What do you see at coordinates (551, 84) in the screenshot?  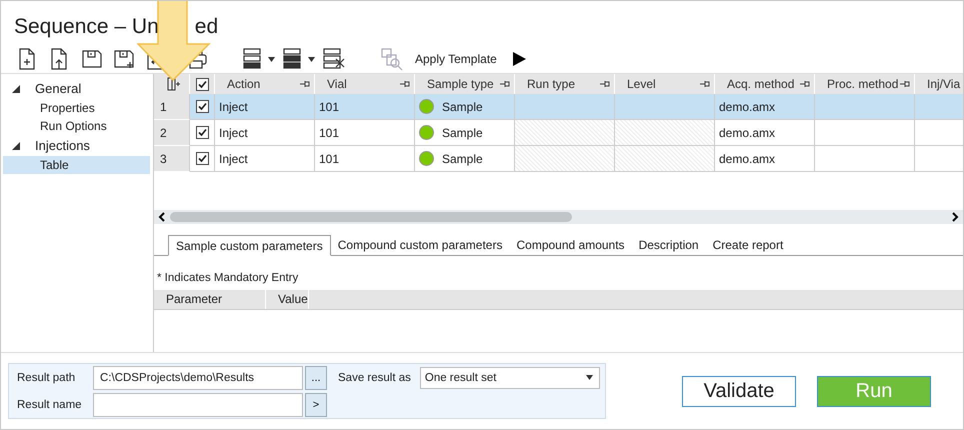 I see `column-header: Run type` at bounding box center [551, 84].